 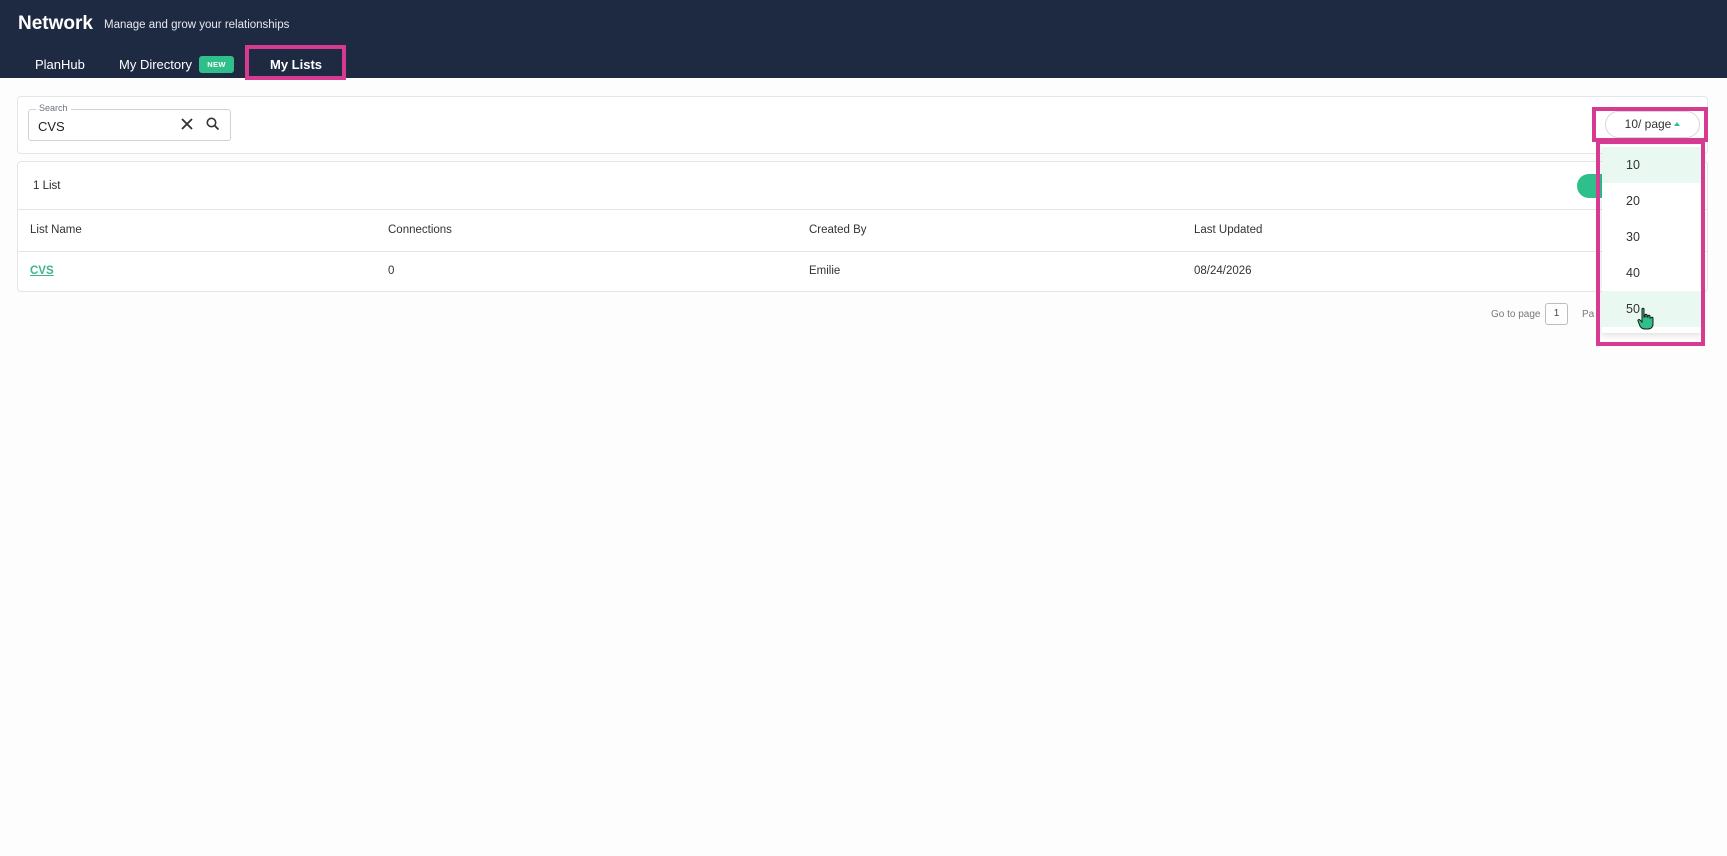 What do you see at coordinates (1223, 271) in the screenshot?
I see `last-updated-cell: 08/24/2026` at bounding box center [1223, 271].